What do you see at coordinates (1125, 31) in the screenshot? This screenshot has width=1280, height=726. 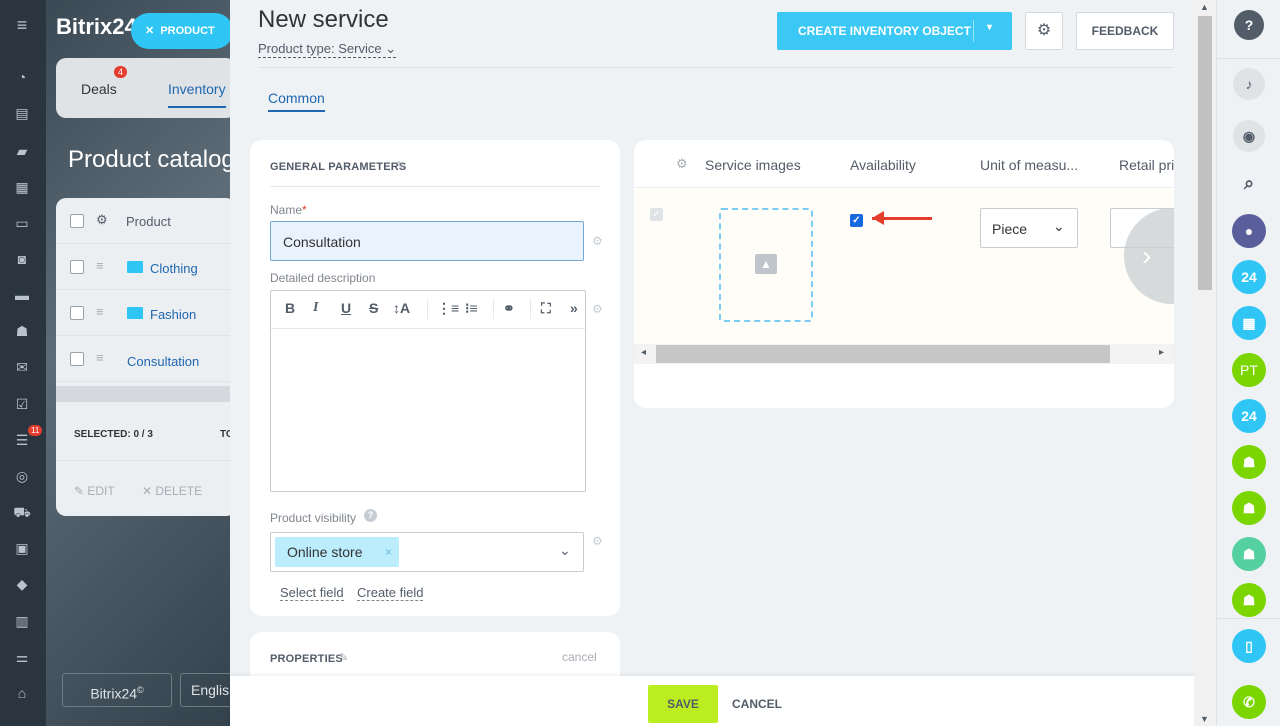 I see `feedback-button: FEEDBACK` at bounding box center [1125, 31].